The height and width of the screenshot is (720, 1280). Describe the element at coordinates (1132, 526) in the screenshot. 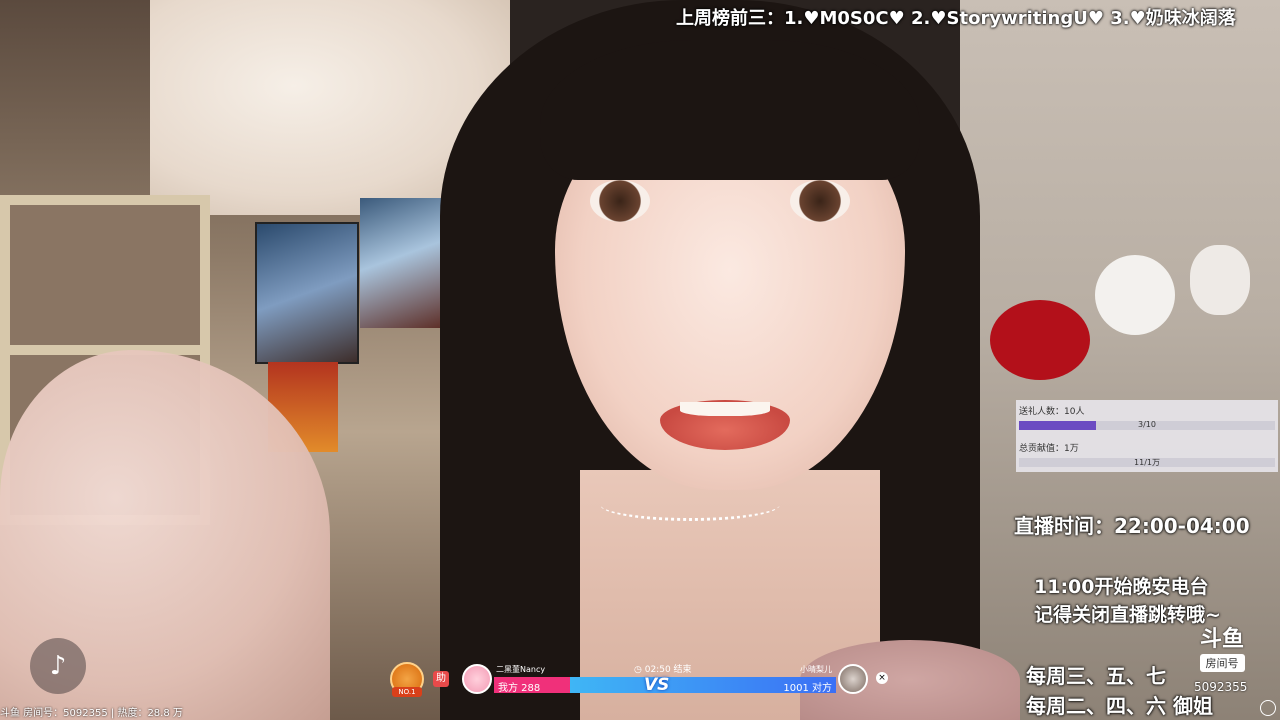

I see `live-time-text: 直播时间：22:00-04:00` at that location.